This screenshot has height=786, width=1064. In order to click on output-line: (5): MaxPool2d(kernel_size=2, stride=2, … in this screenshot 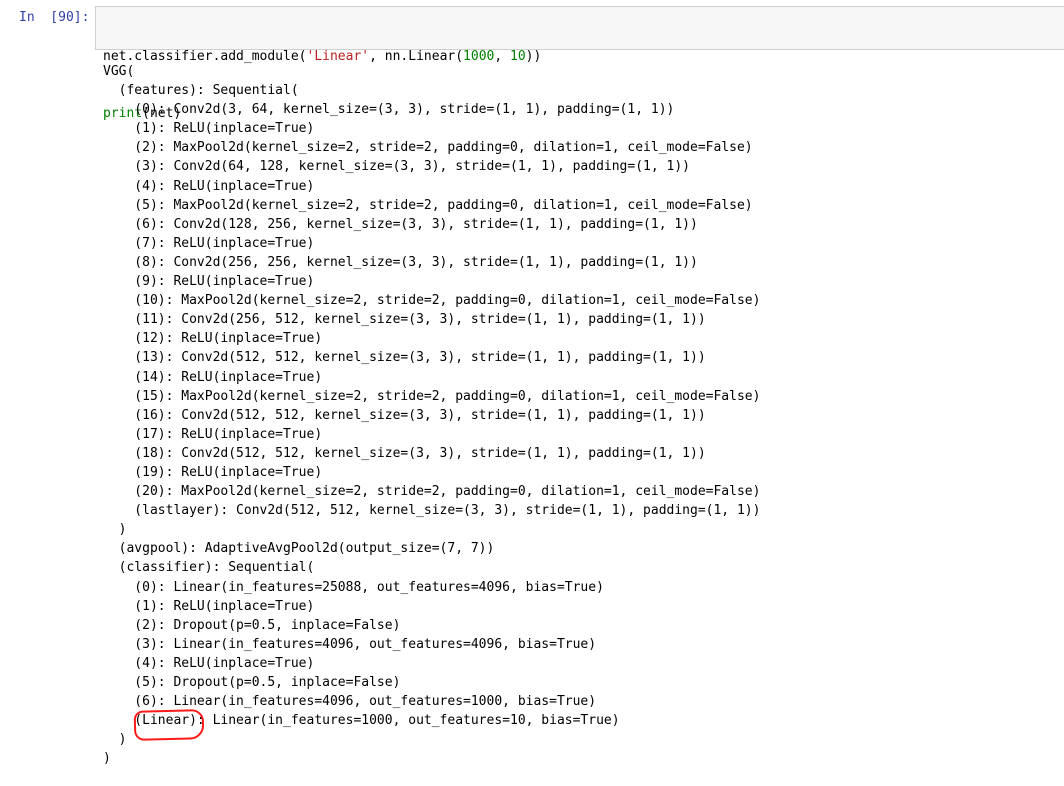, I will do `click(428, 205)`.